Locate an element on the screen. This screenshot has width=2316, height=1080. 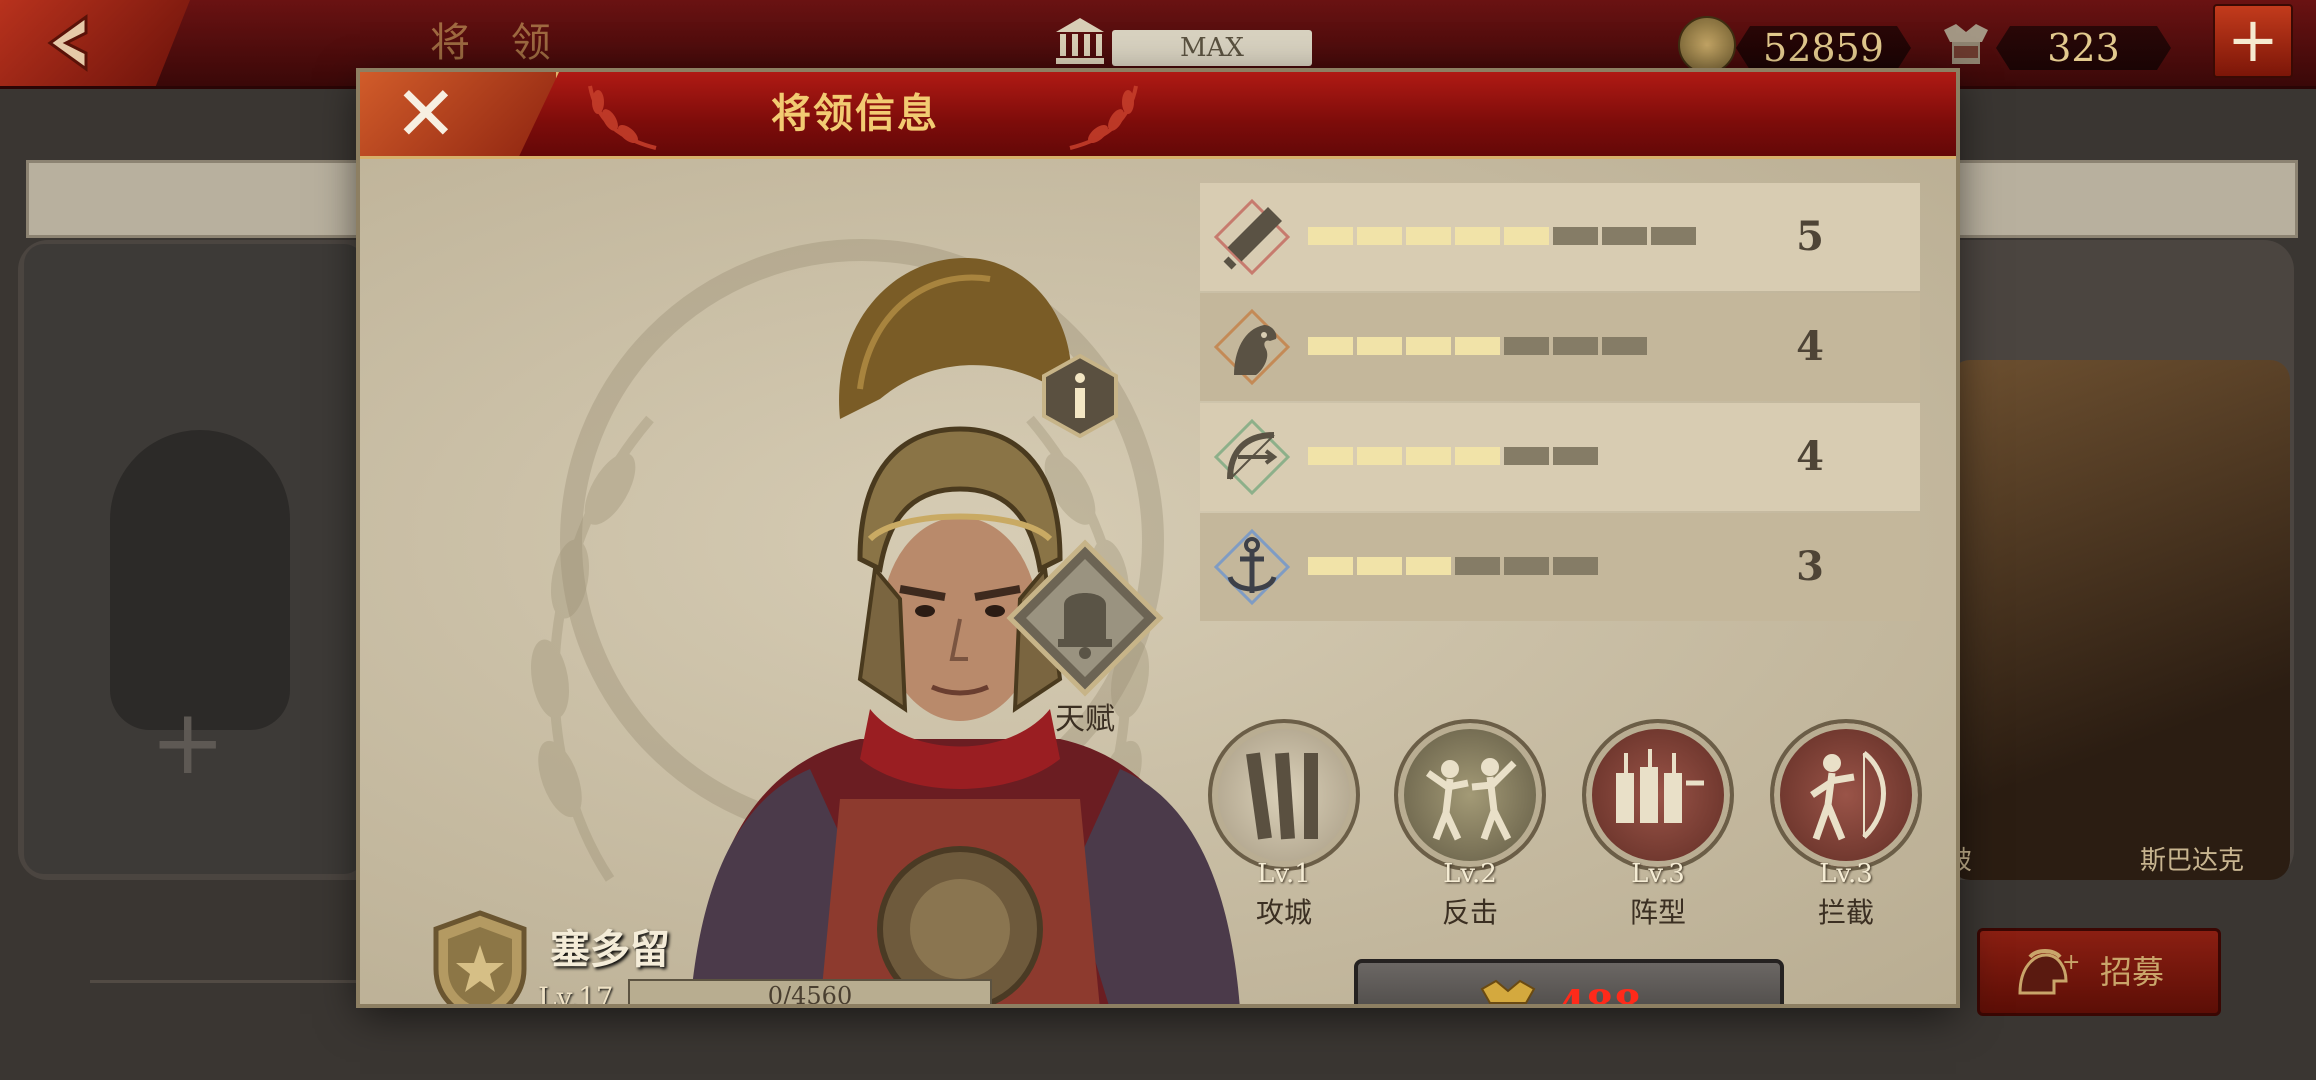
silhouette-icon is located at coordinates (200, 580).